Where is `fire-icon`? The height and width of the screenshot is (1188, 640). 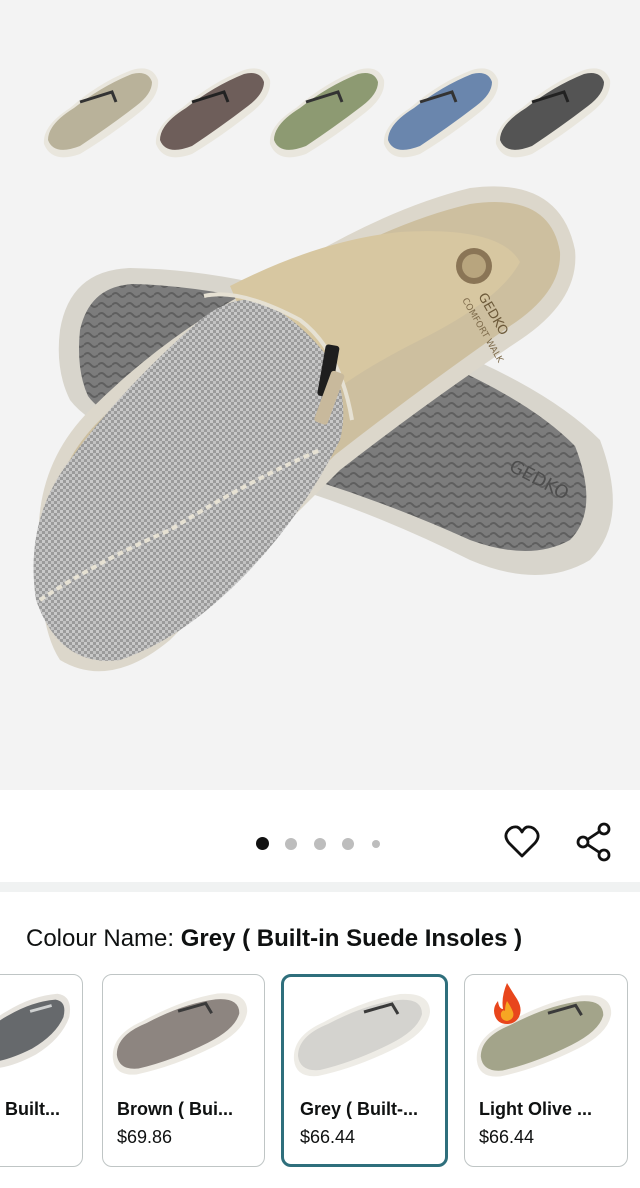 fire-icon is located at coordinates (507, 1003).